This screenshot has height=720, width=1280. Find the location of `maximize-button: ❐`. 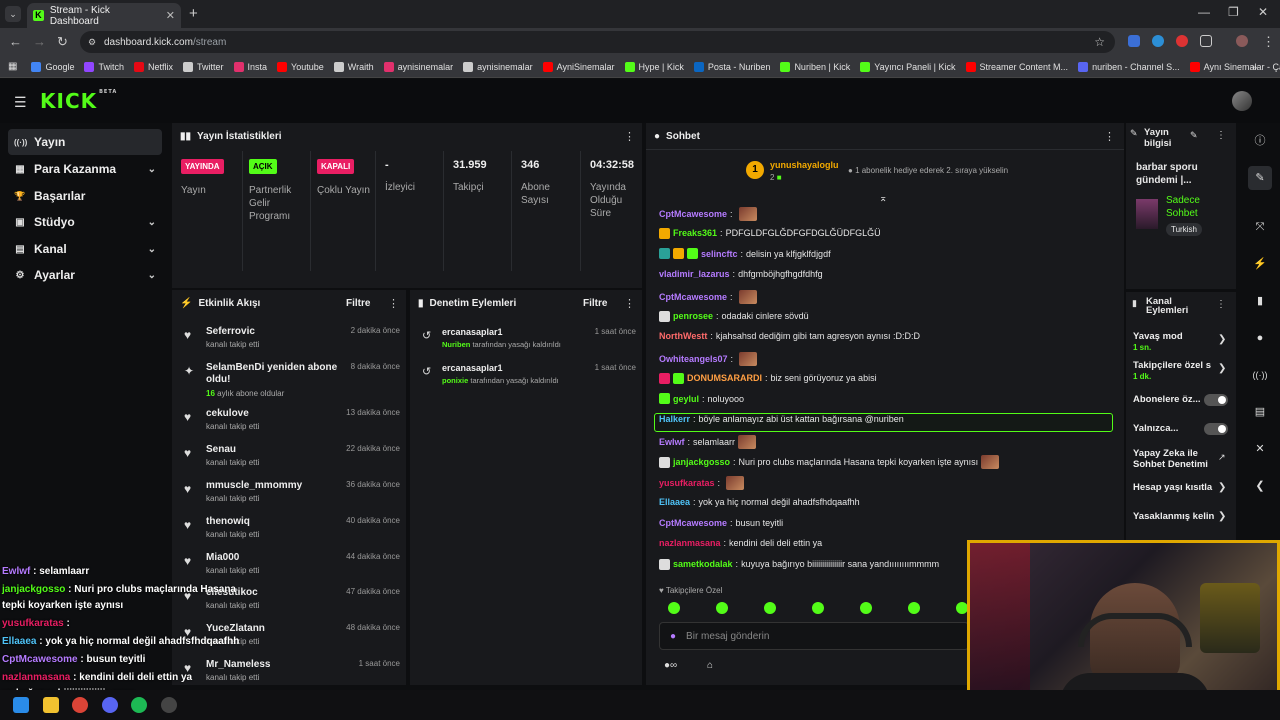

maximize-button: ❐ is located at coordinates (1233, 12).